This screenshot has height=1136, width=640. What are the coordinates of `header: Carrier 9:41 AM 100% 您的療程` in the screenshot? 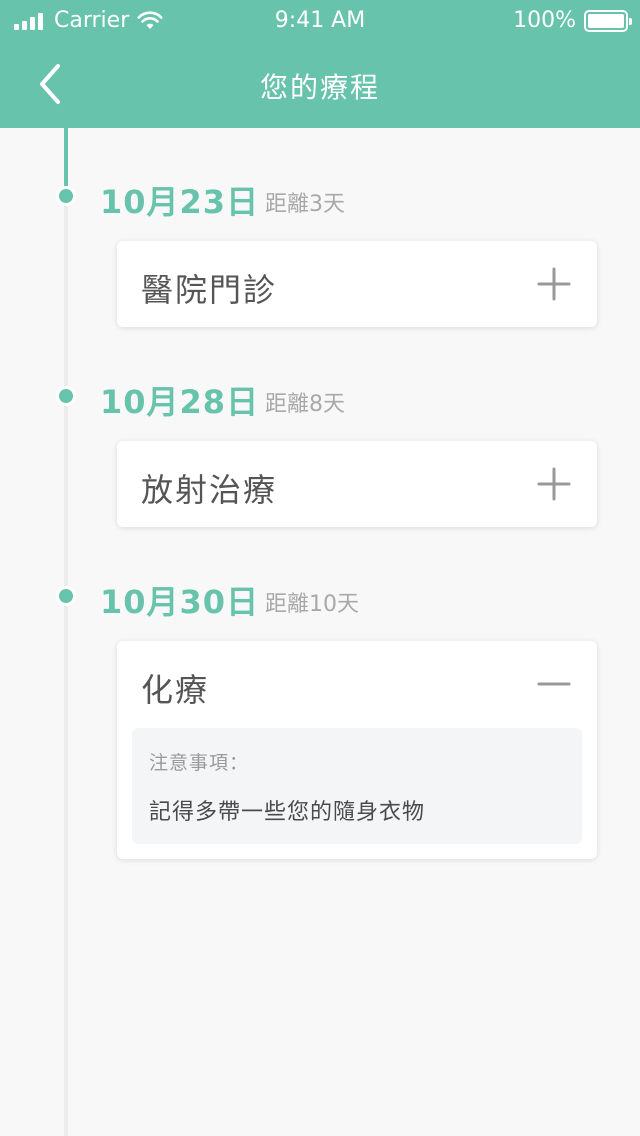 It's located at (320, 64).